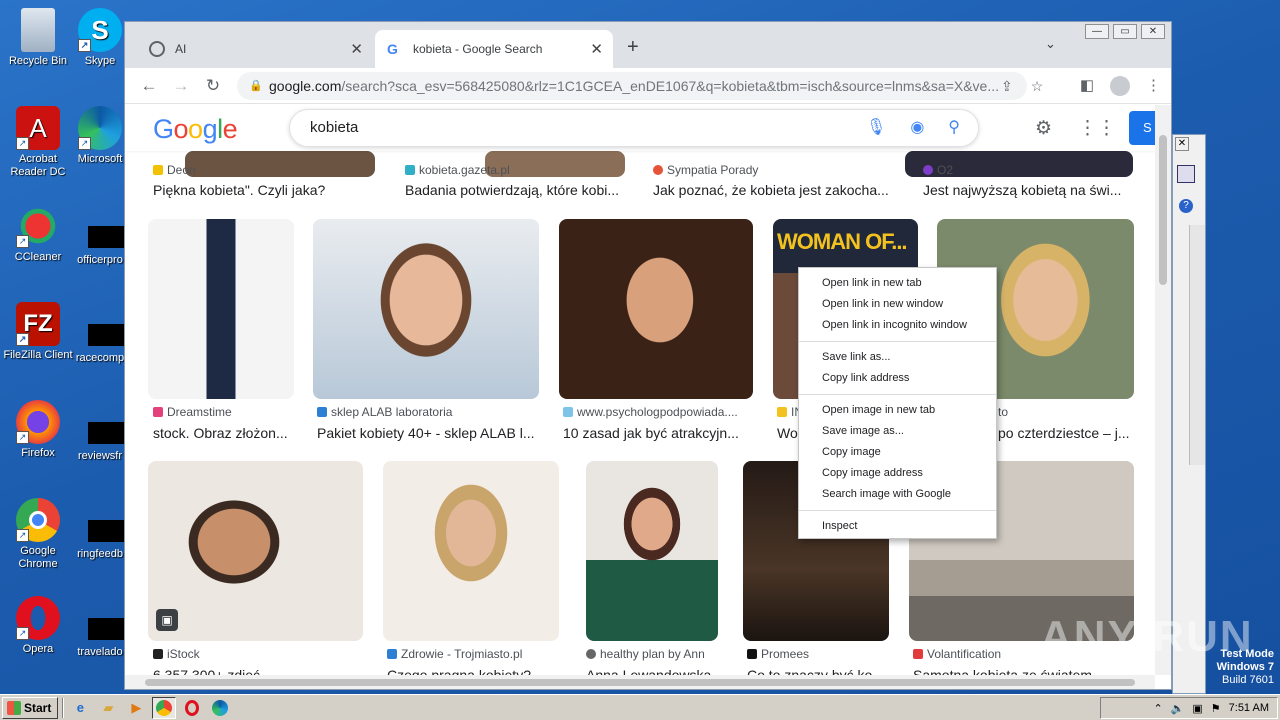 The width and height of the screenshot is (1280, 720). What do you see at coordinates (192, 708) in the screenshot?
I see `opera-taskbar-icon` at bounding box center [192, 708].